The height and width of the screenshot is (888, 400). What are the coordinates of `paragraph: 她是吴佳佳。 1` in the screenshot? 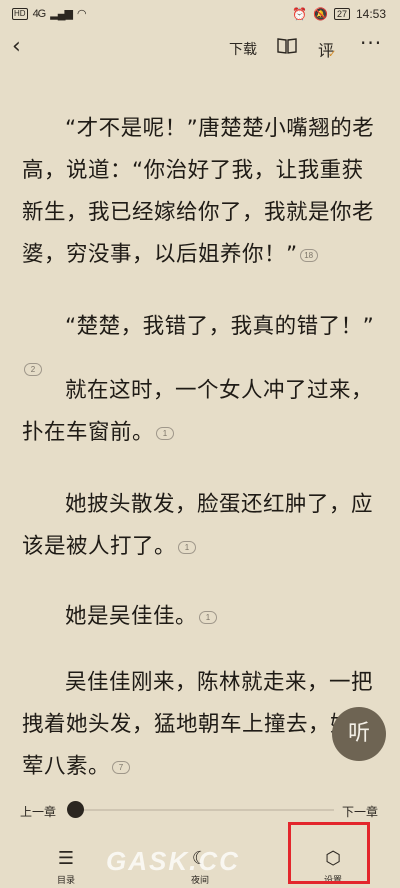 It's located at (201, 617).